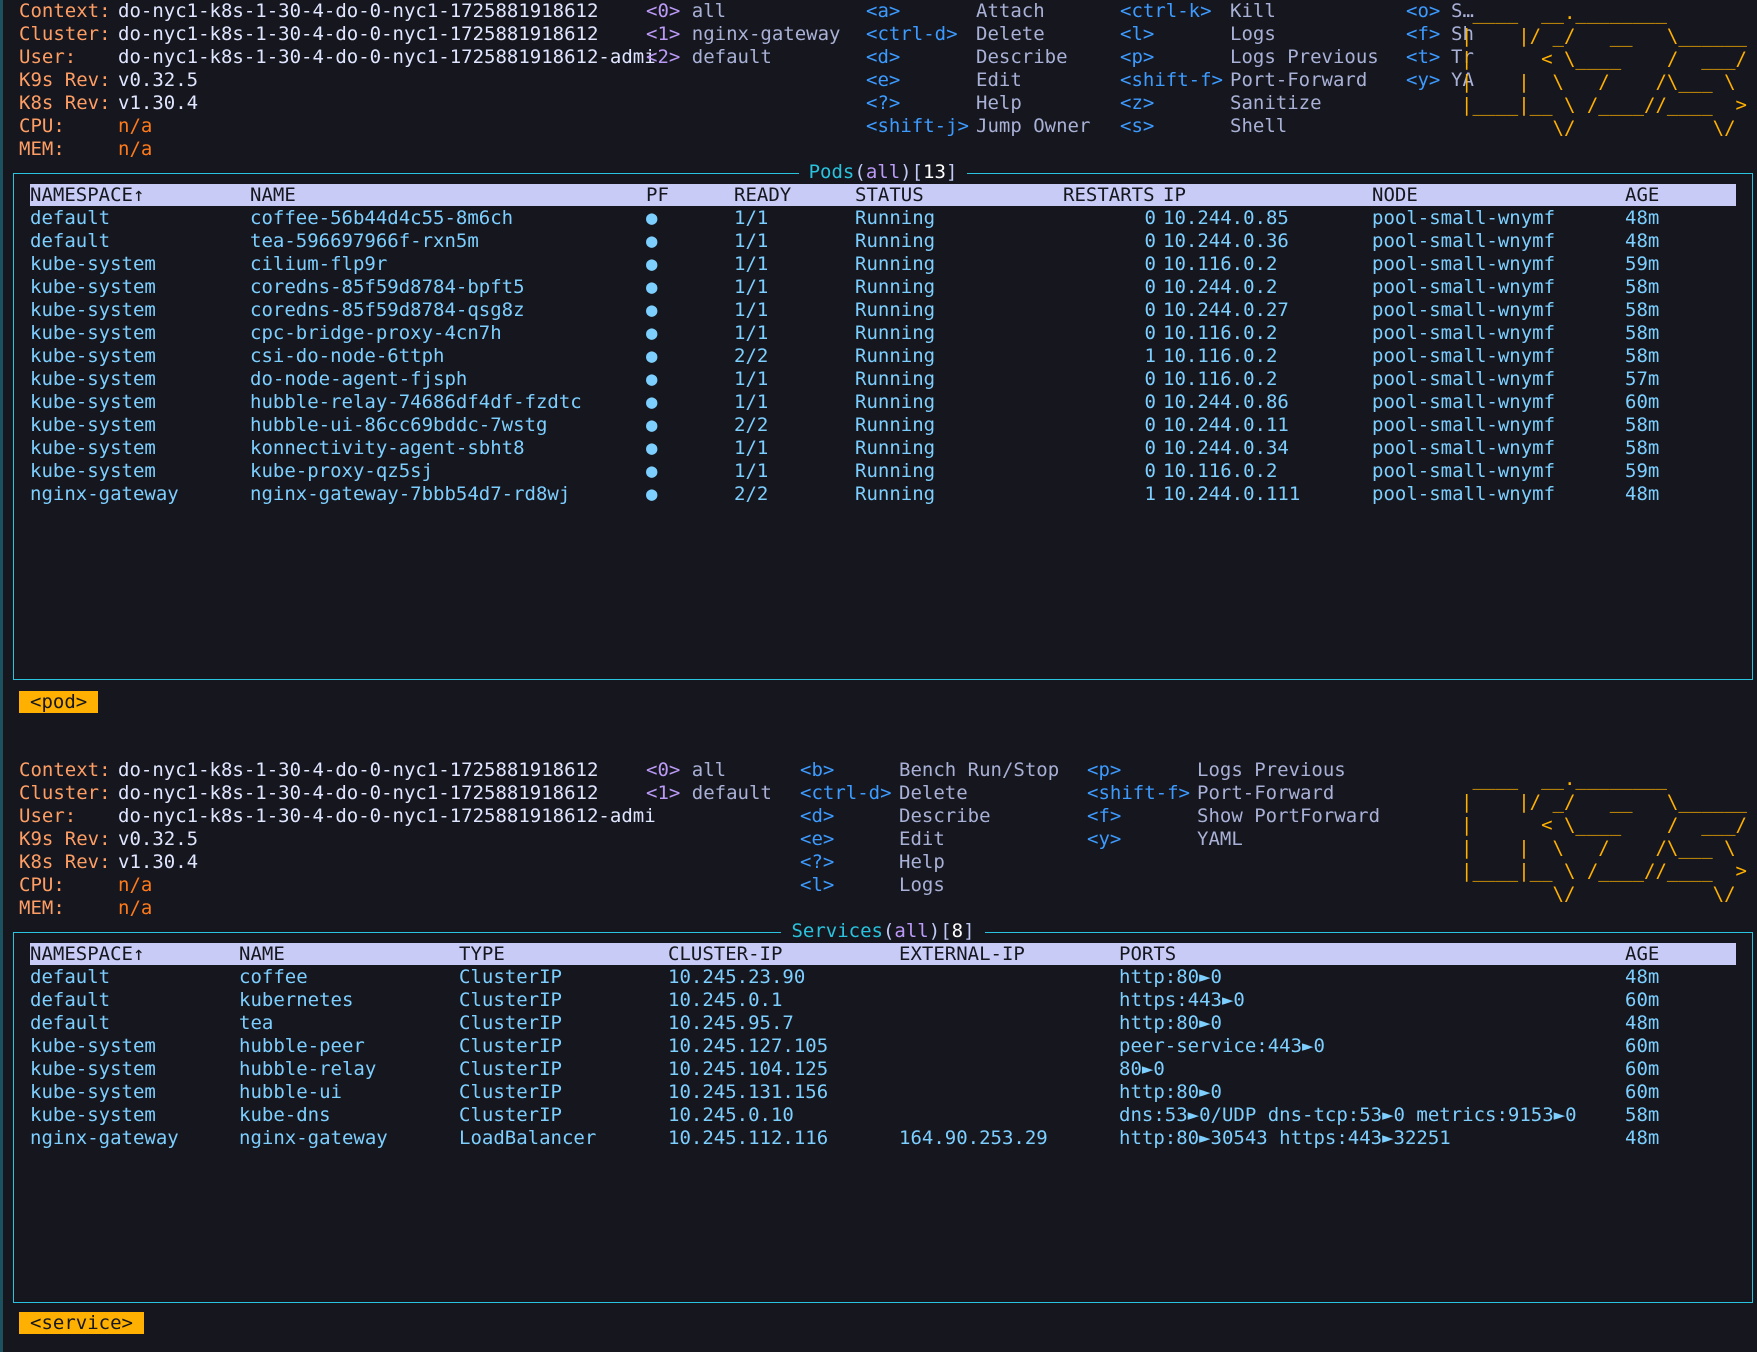  Describe the element at coordinates (158, 862) in the screenshot. I see `k8s-rev-value: v1.30.4` at that location.